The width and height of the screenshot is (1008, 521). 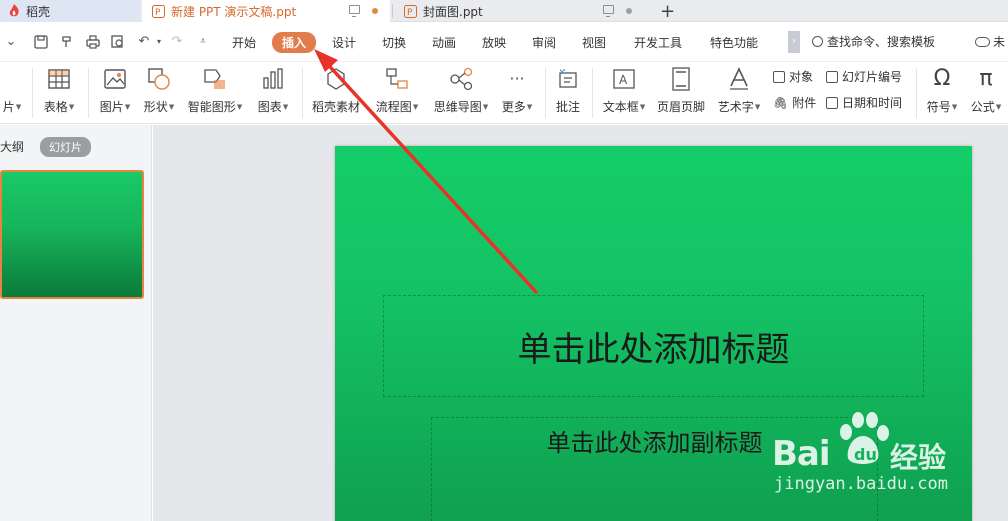 I want to click on header-footer-button: 页眉页脚, so click(x=681, y=93).